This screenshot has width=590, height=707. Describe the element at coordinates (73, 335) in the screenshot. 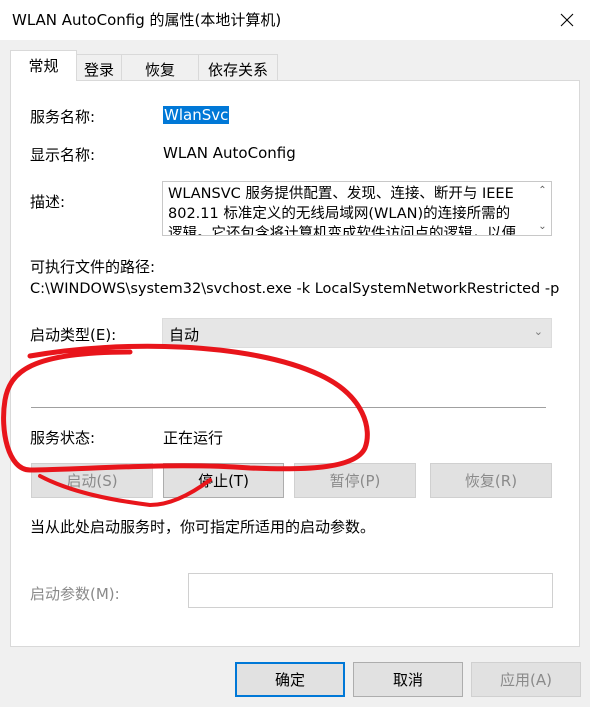

I see `startup-type-label: 启动类型(E):` at that location.